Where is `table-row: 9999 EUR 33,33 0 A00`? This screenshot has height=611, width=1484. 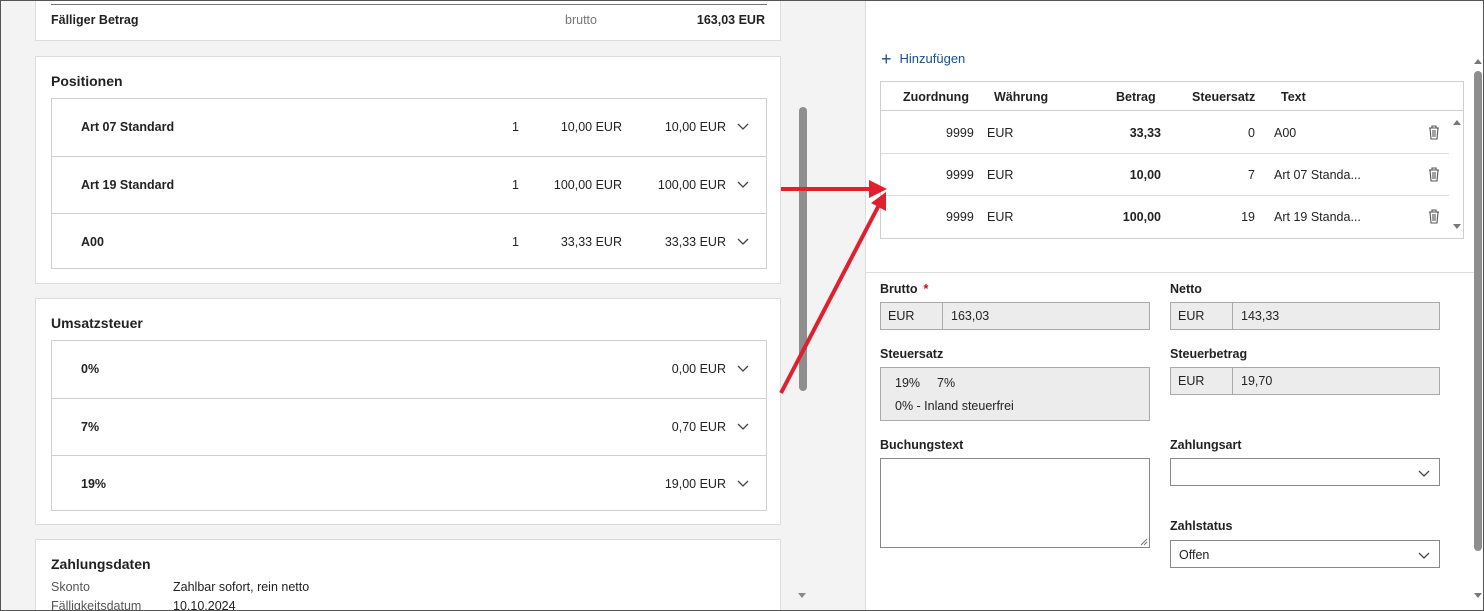 table-row: 9999 EUR 33,33 0 A00 is located at coordinates (1165, 133).